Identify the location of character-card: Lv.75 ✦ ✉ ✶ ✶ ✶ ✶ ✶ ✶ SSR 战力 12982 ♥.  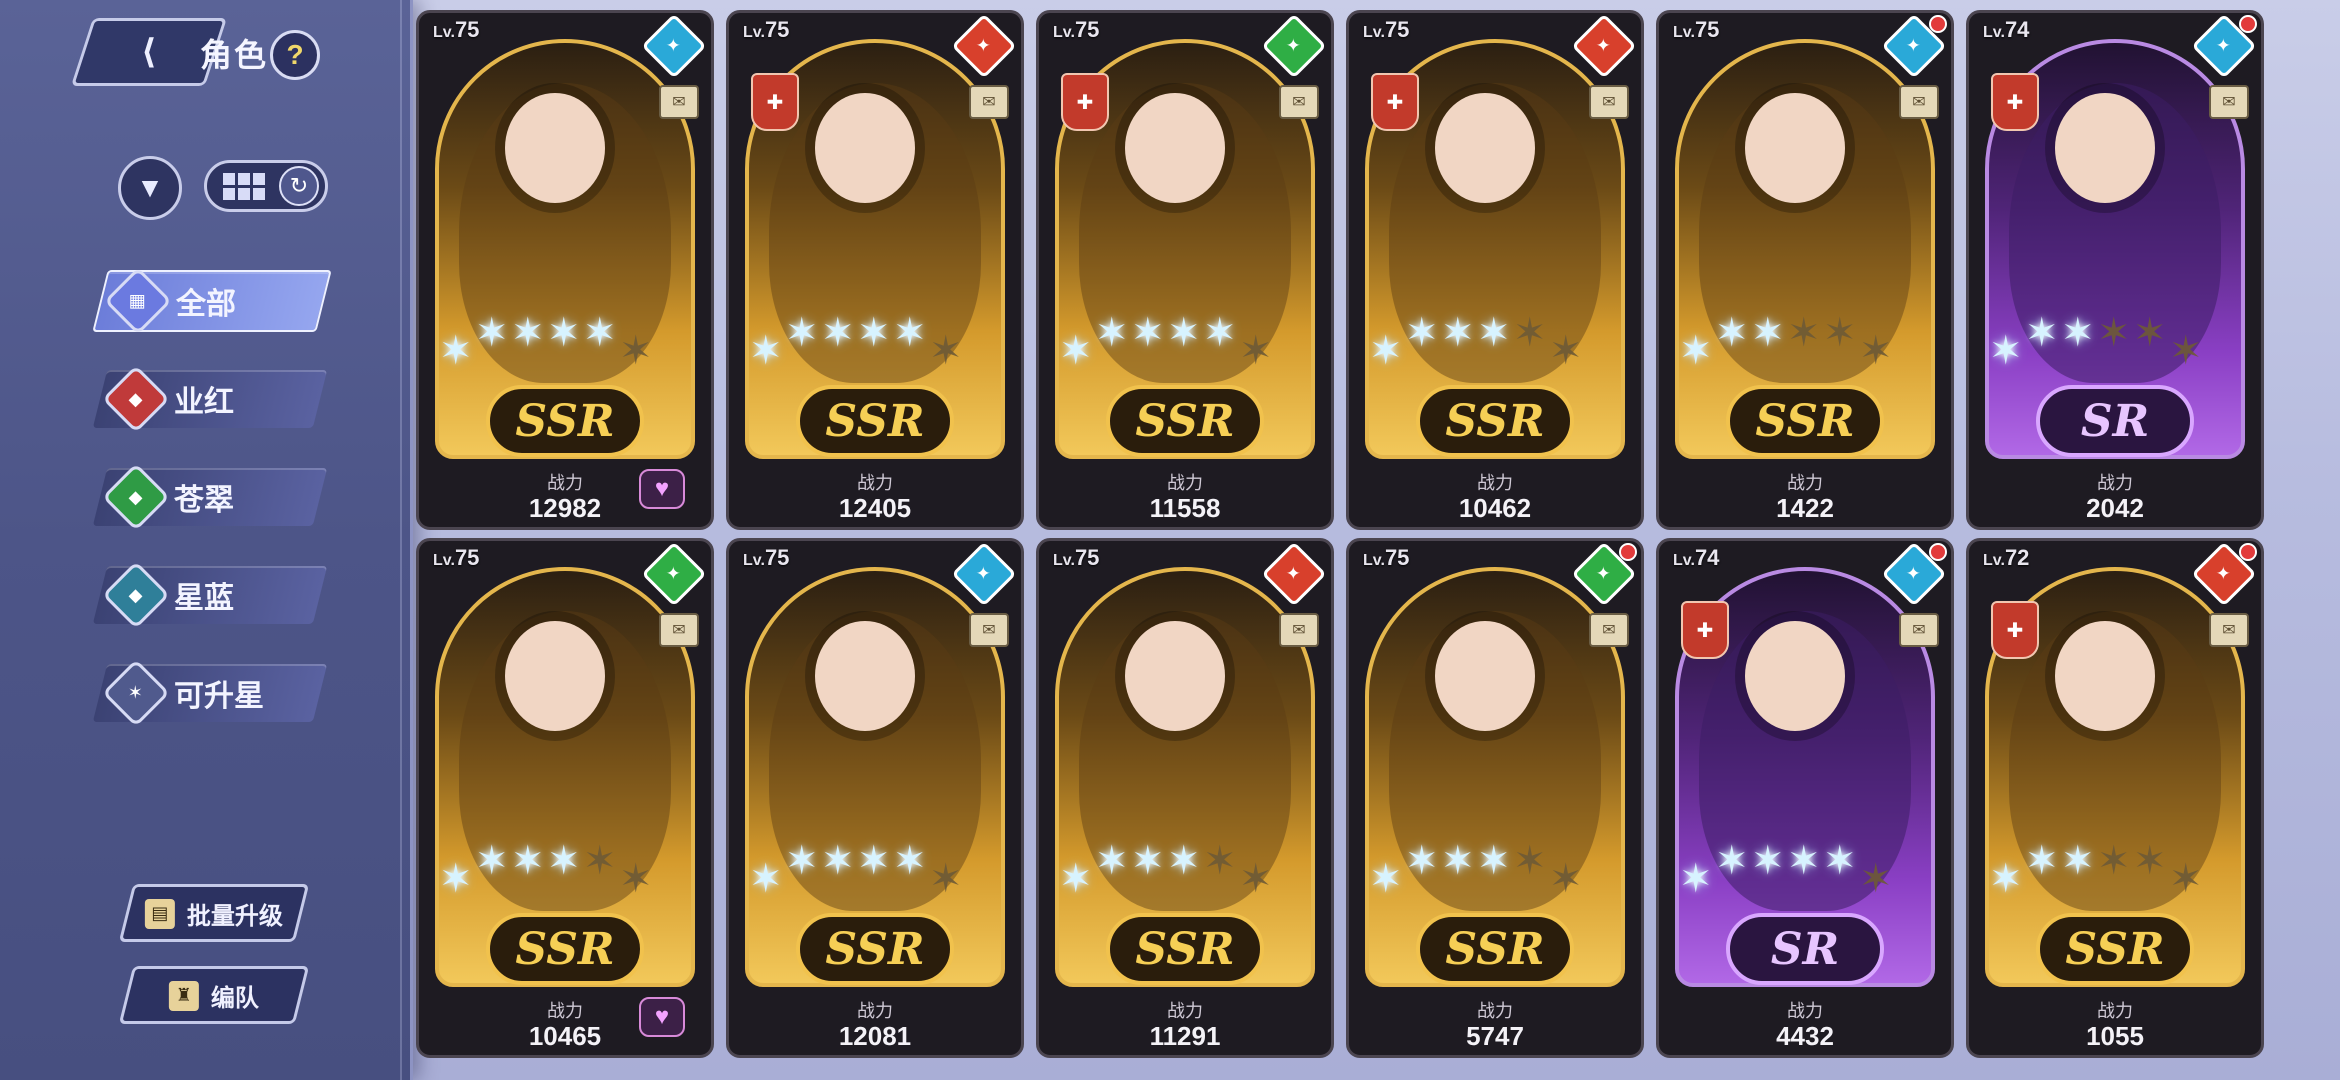
(565, 270).